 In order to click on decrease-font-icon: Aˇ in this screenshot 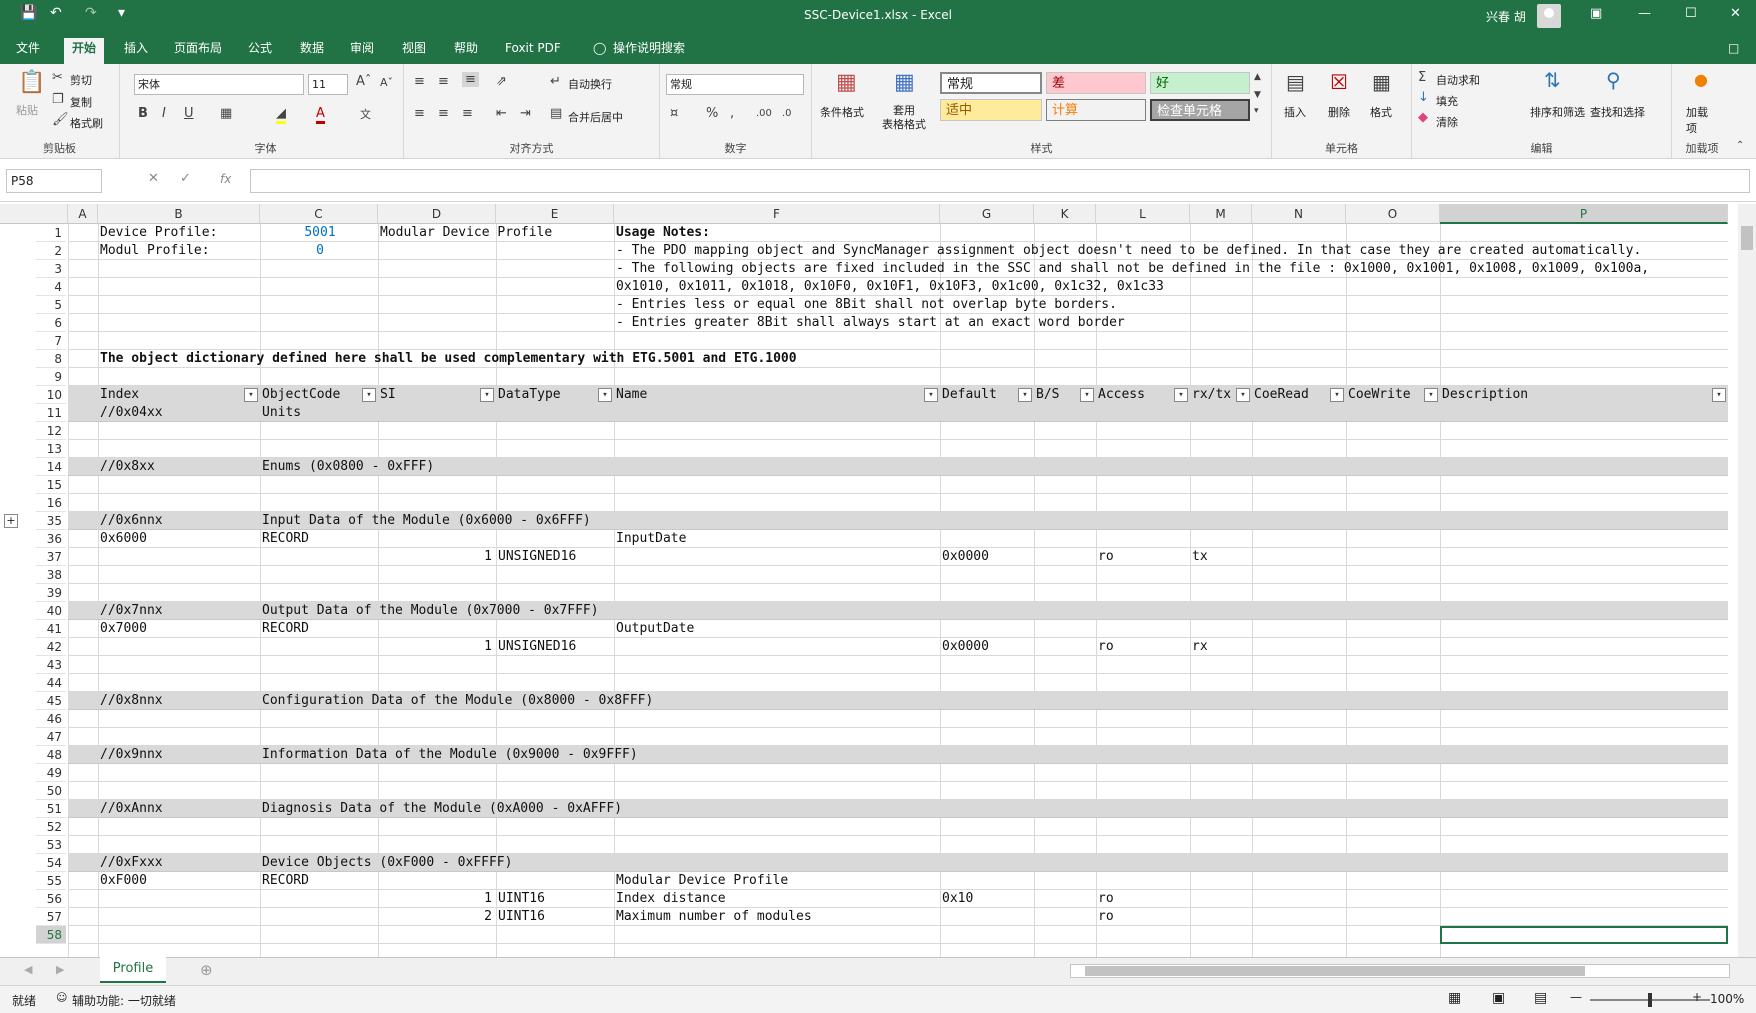, I will do `click(386, 82)`.